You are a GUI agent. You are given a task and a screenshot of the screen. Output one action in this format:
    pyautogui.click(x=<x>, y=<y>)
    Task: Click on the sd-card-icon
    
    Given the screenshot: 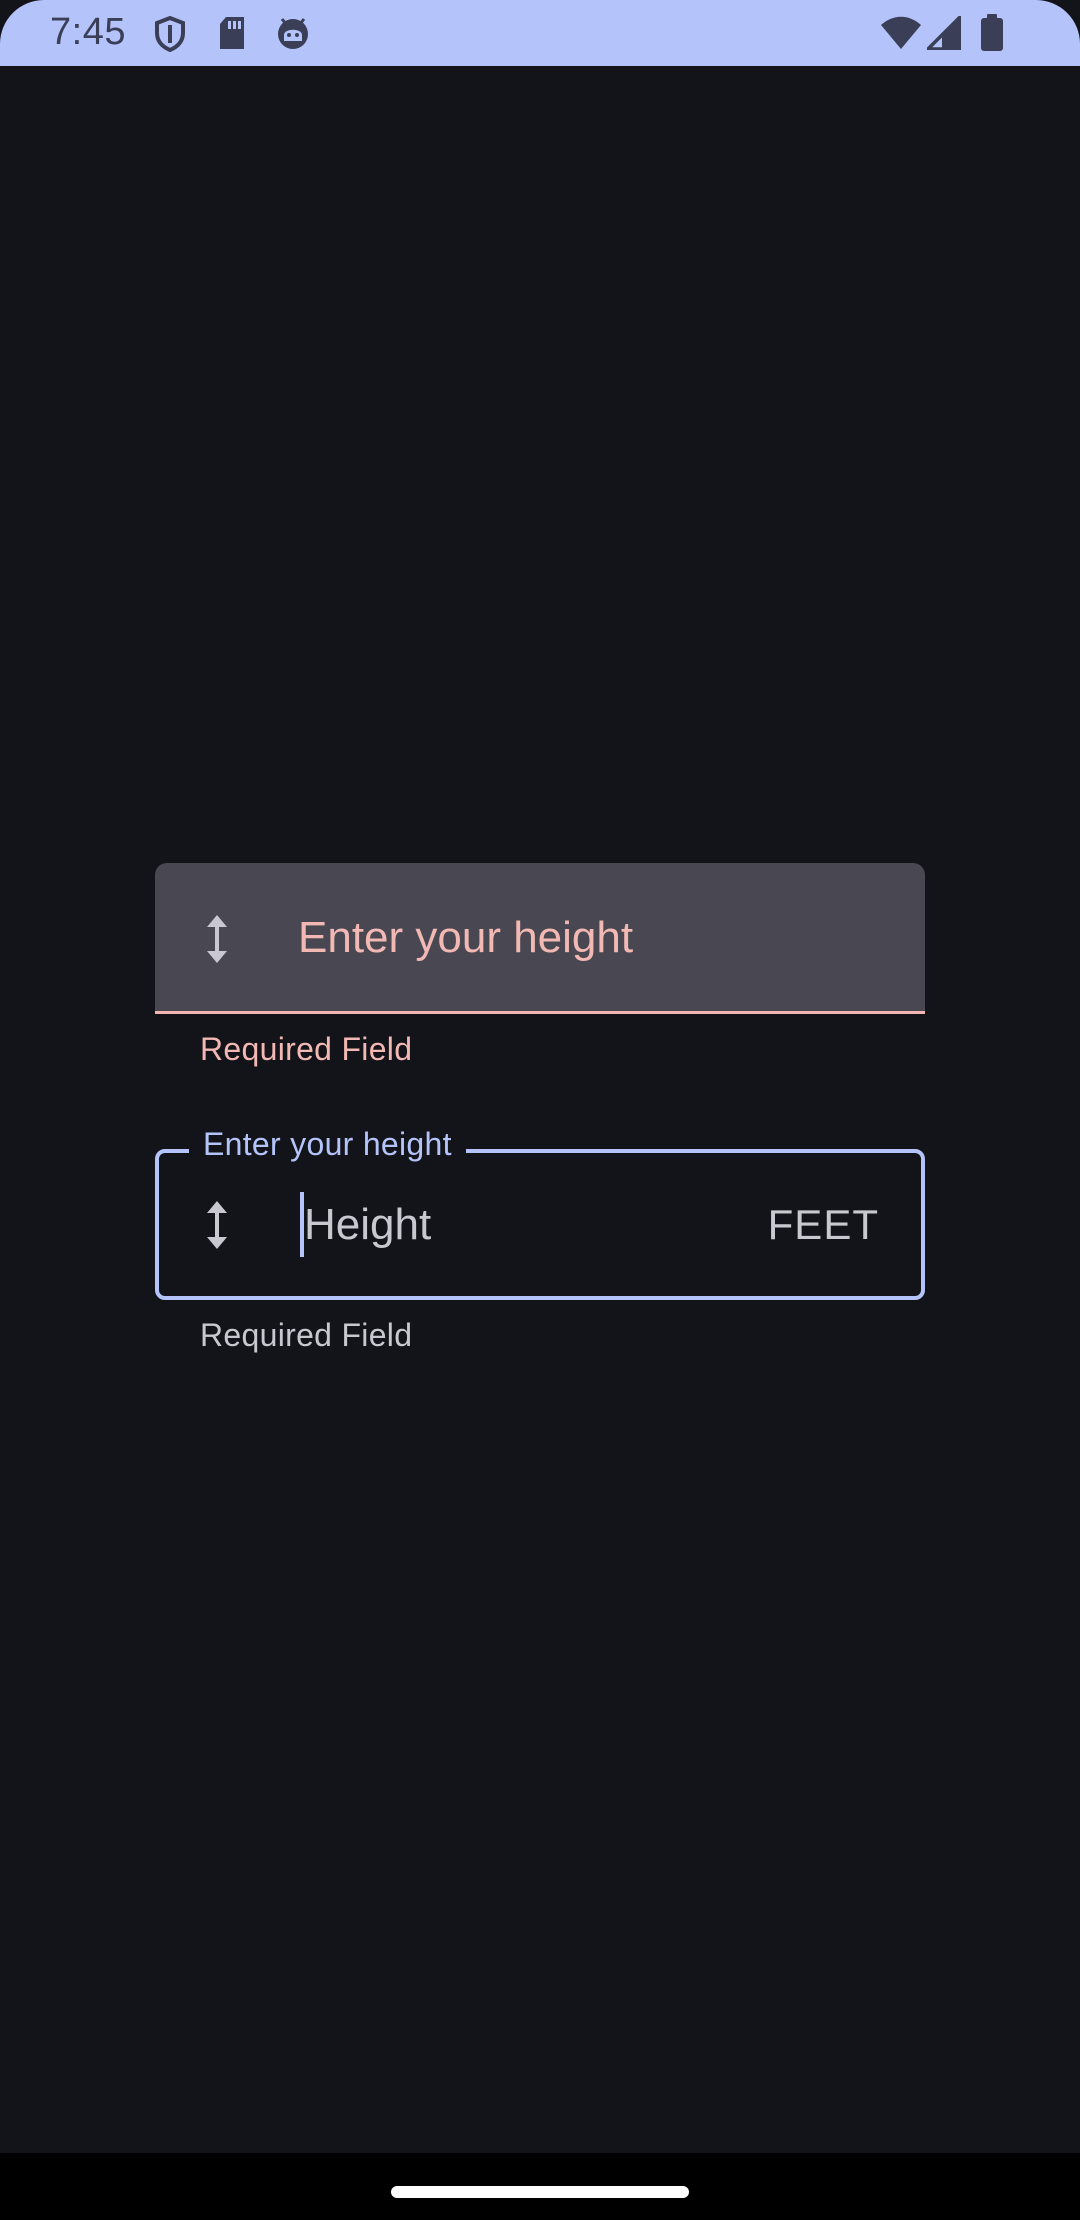 What is the action you would take?
    pyautogui.click(x=232, y=33)
    